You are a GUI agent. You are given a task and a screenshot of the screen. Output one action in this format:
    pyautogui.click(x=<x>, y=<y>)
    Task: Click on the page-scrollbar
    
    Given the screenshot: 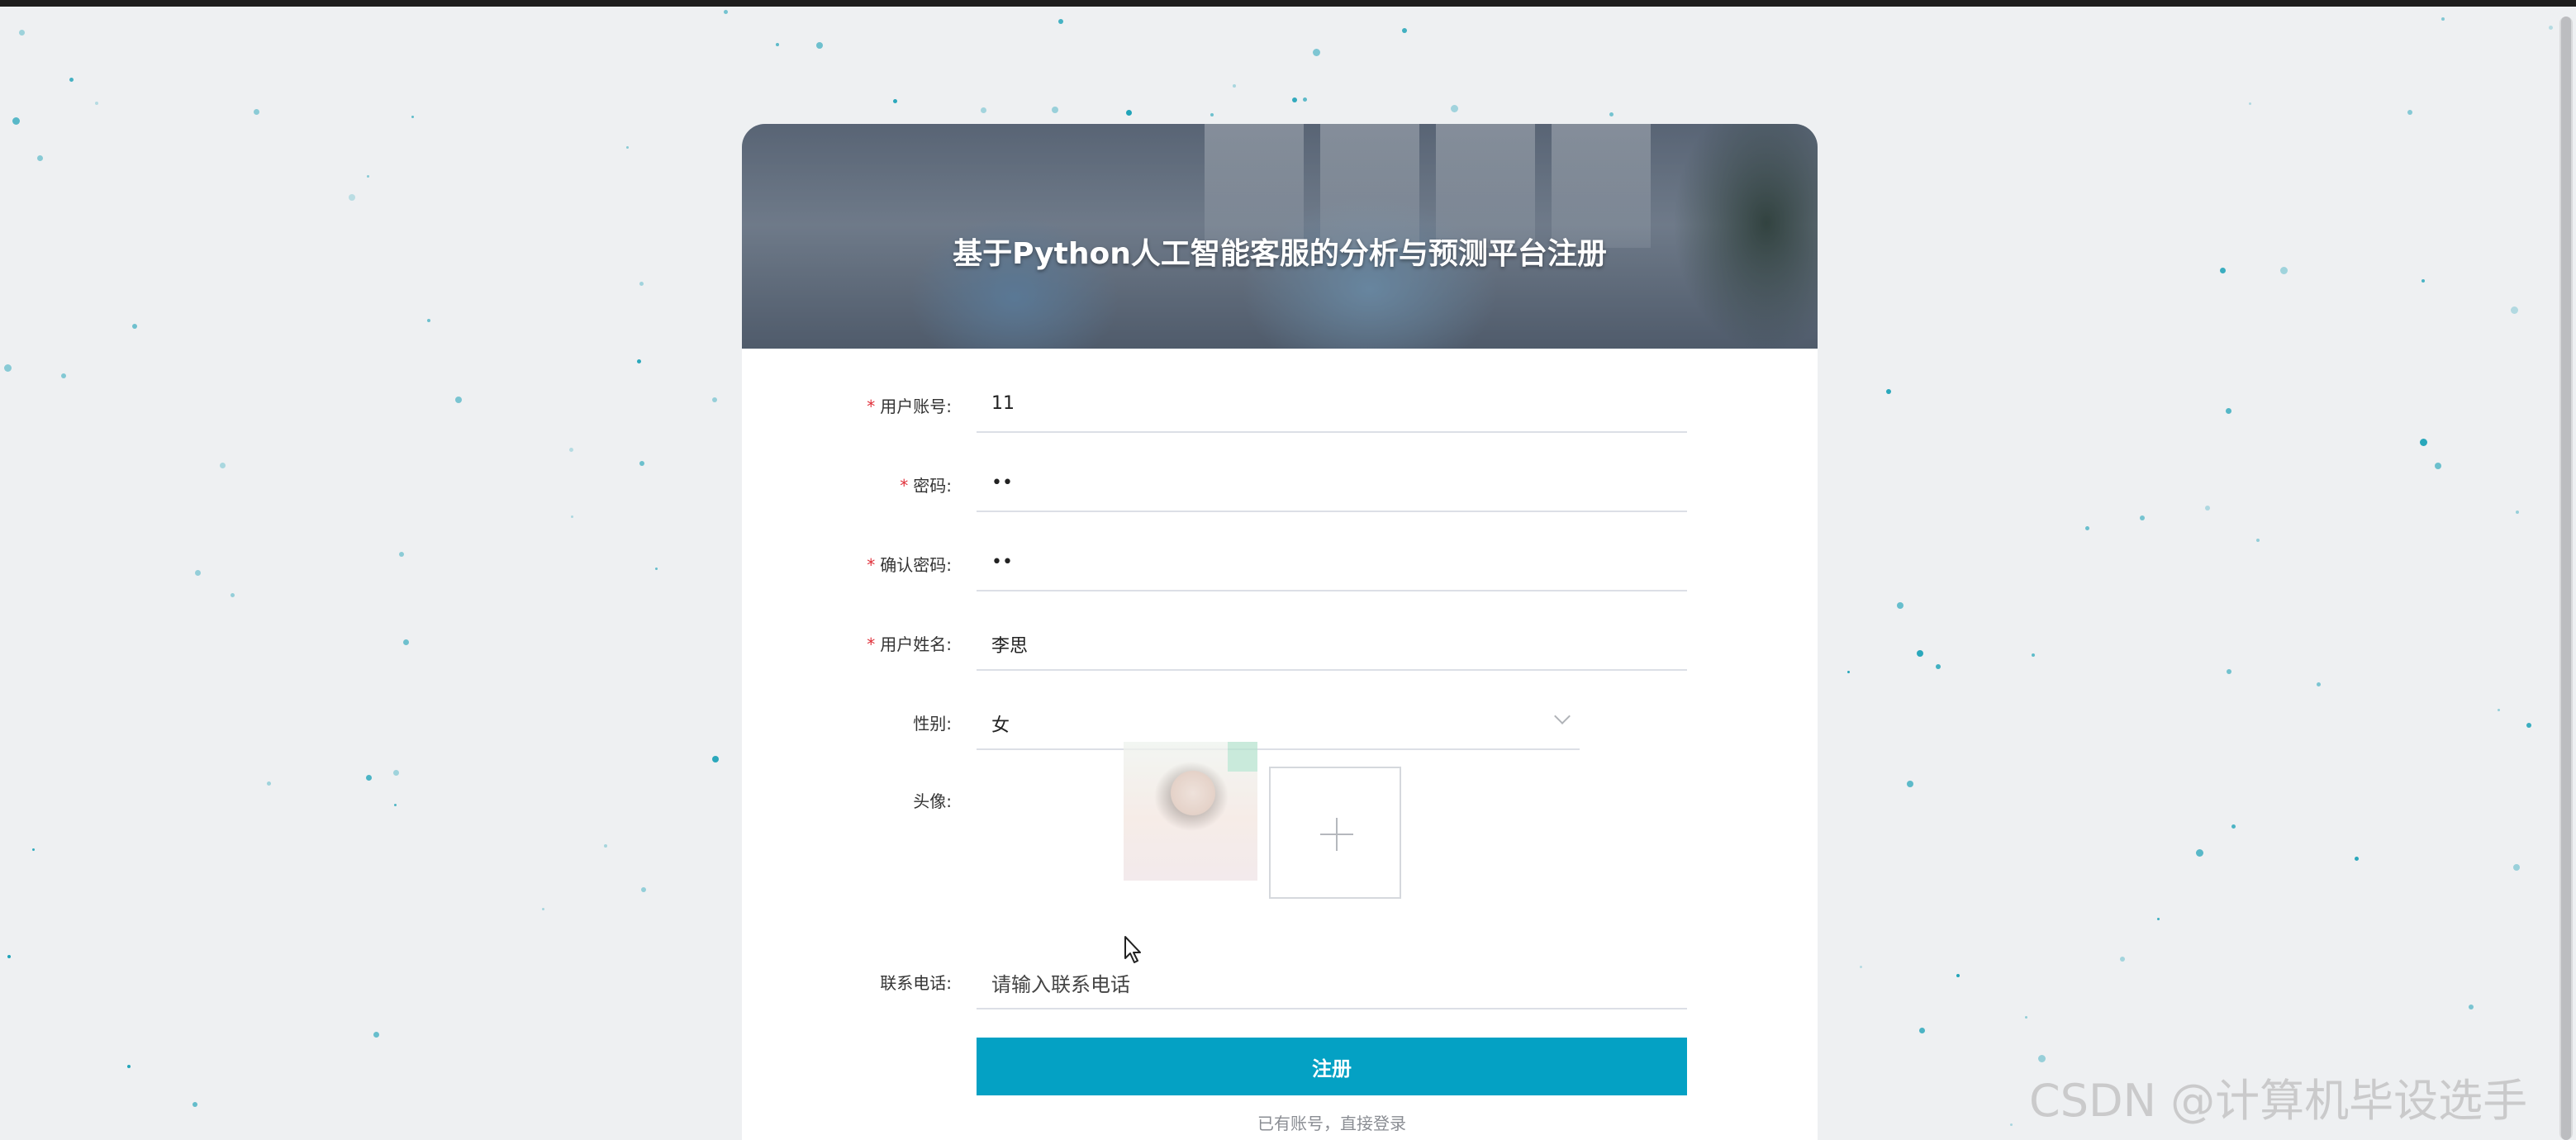 What is the action you would take?
    pyautogui.click(x=2566, y=578)
    